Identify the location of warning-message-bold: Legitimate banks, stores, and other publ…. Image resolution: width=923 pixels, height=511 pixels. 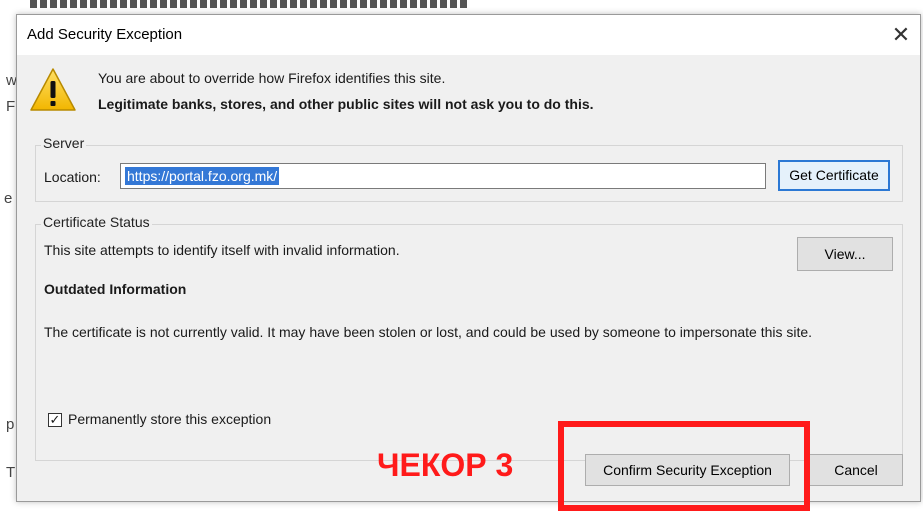
(346, 104).